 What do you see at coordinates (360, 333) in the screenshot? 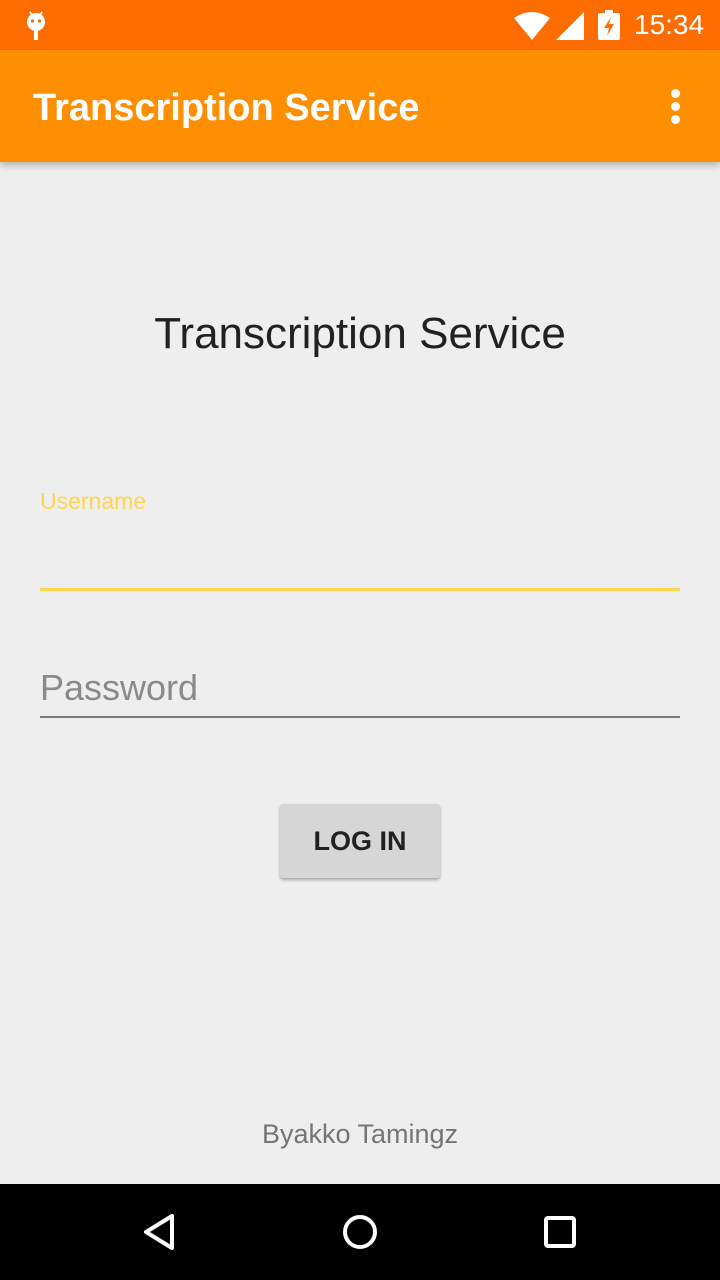
I see `page-title: Transcription Service` at bounding box center [360, 333].